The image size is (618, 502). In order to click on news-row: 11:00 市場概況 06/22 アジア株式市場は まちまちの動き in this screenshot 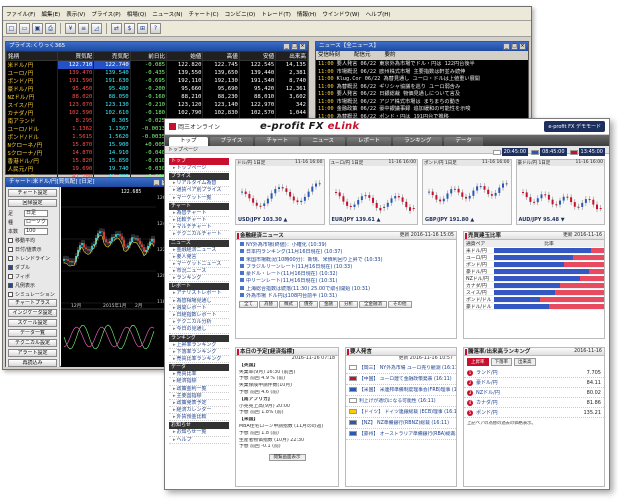, I will do `click(422, 102)`.